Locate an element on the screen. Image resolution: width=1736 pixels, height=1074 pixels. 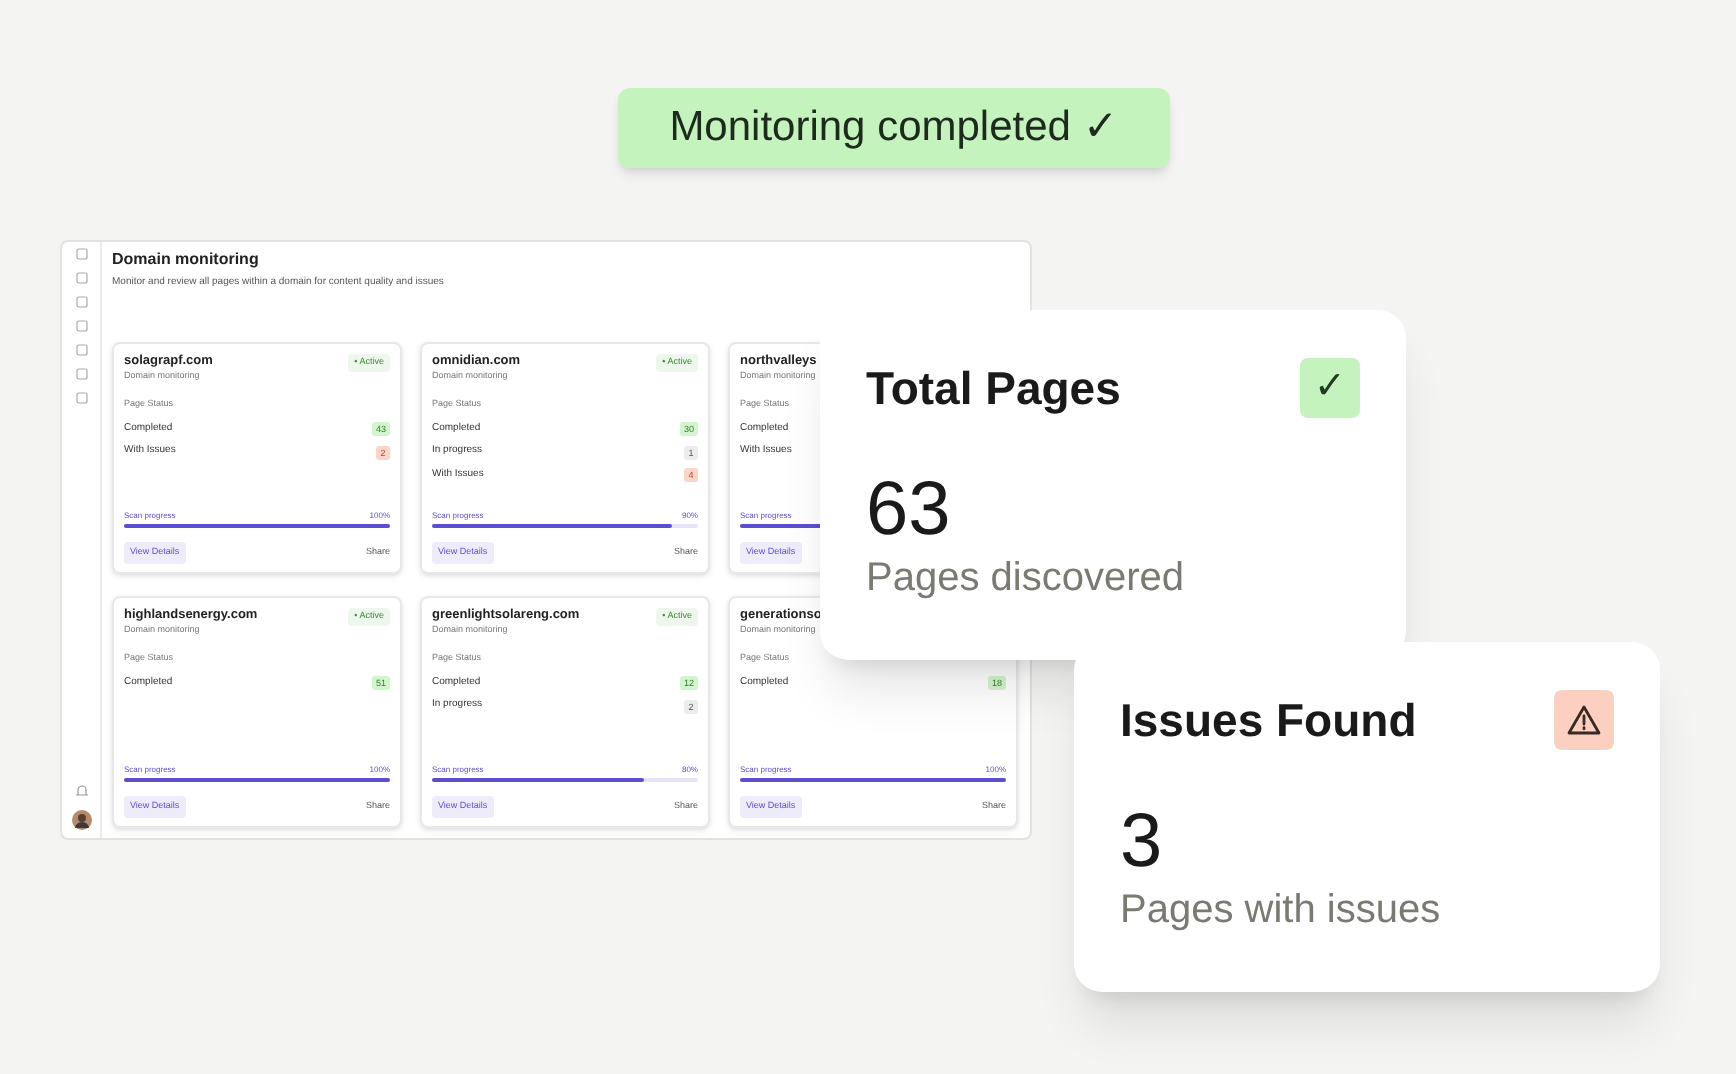
stat-caption: Pages discovered is located at coordinates (1026, 578).